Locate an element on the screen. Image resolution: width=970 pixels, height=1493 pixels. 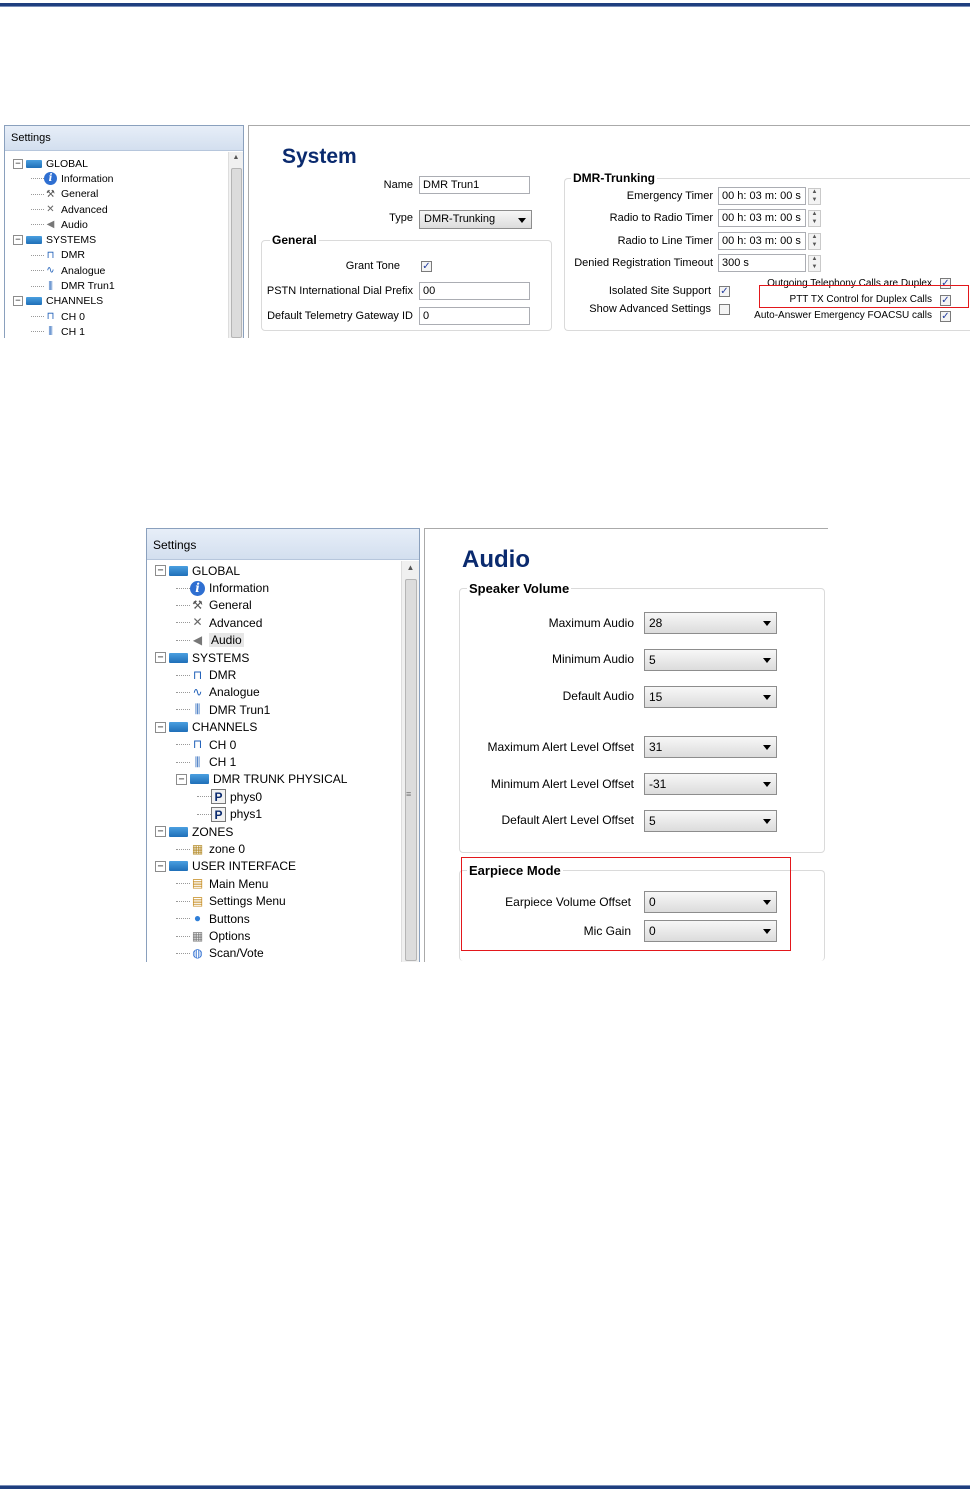
max-audio-value: 28 is located at coordinates (656, 623).